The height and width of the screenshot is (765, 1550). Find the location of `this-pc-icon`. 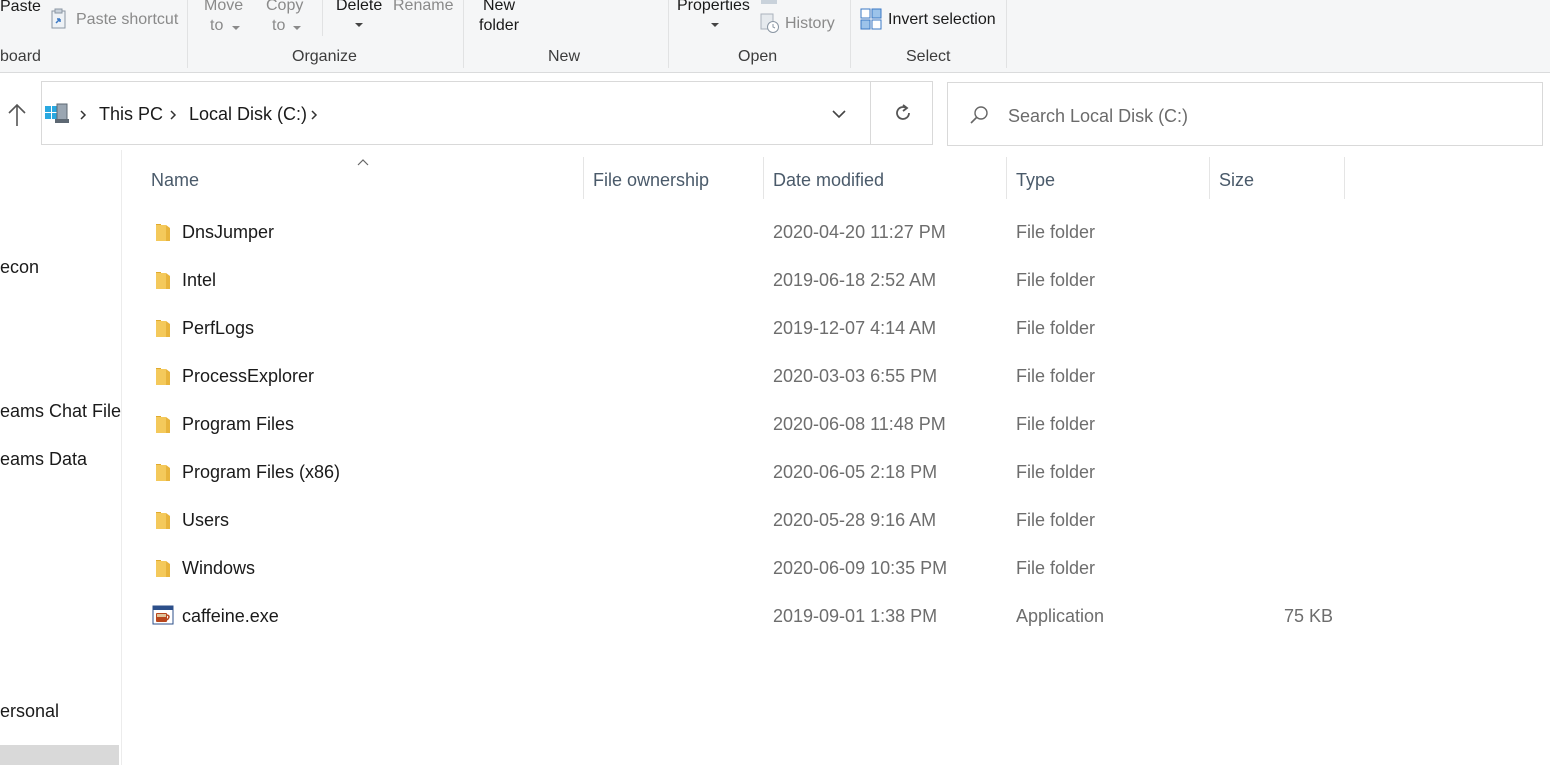

this-pc-icon is located at coordinates (57, 113).